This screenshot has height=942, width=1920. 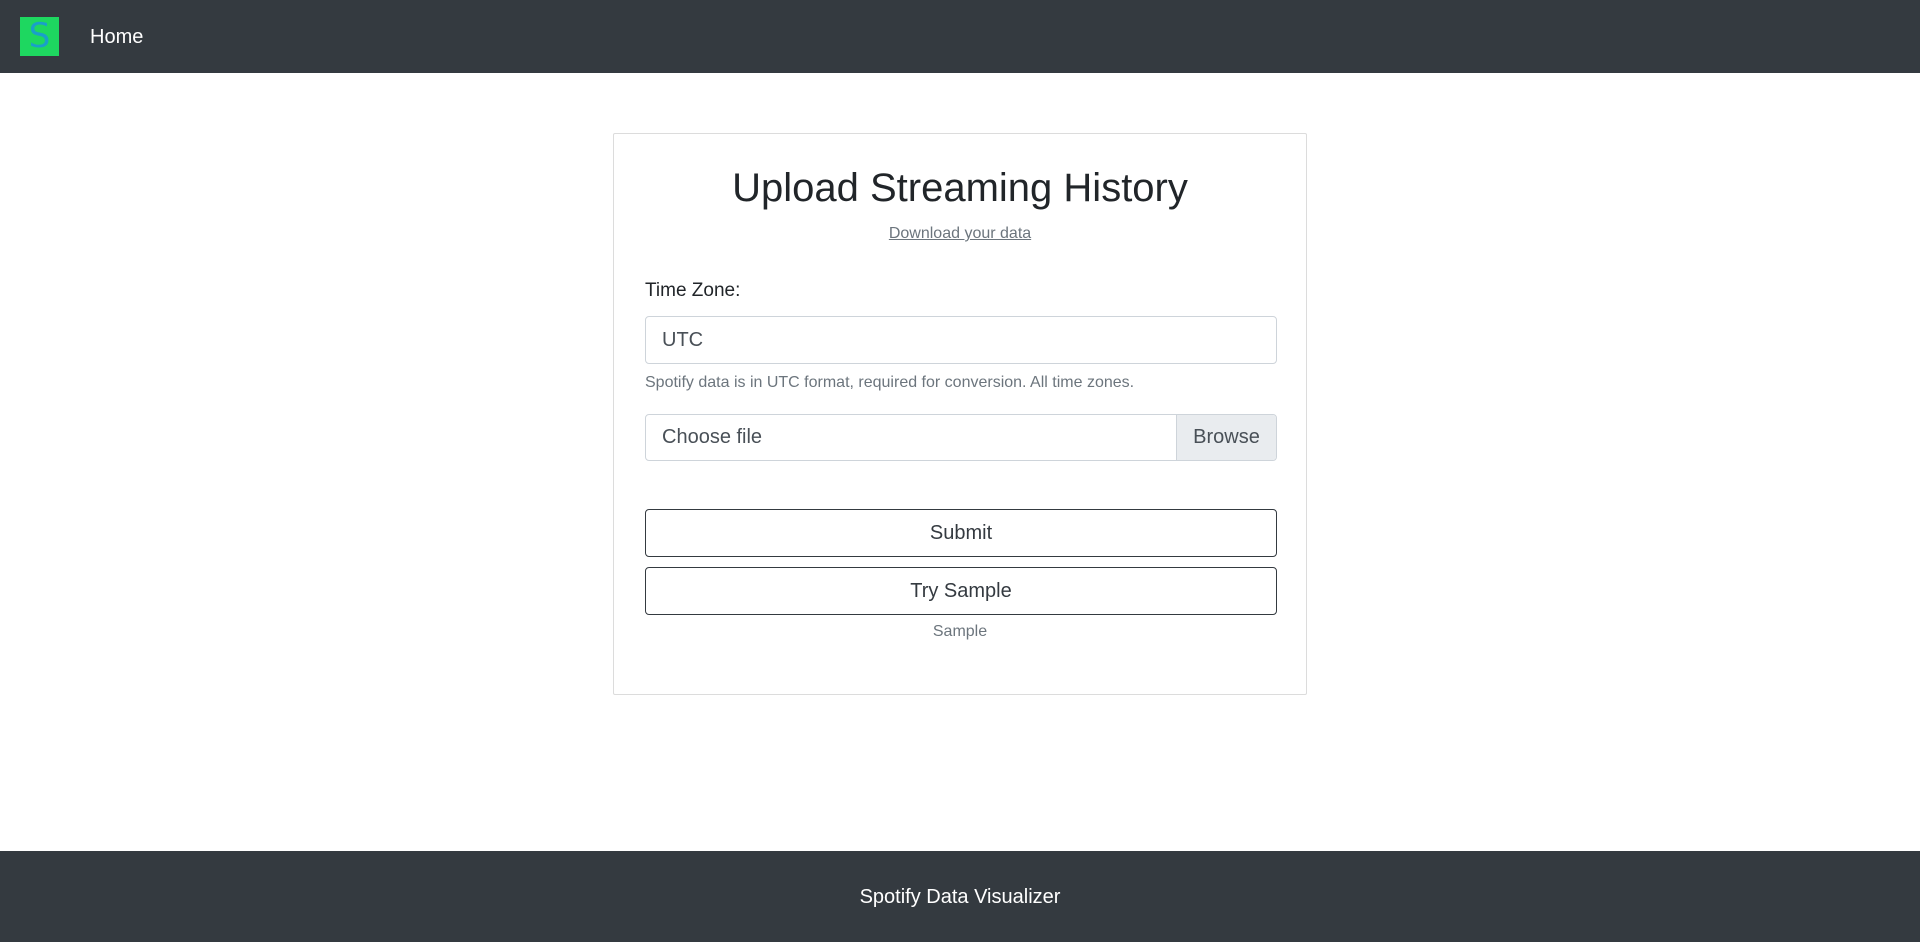 What do you see at coordinates (693, 290) in the screenshot?
I see `timezone-label: Time Zone:` at bounding box center [693, 290].